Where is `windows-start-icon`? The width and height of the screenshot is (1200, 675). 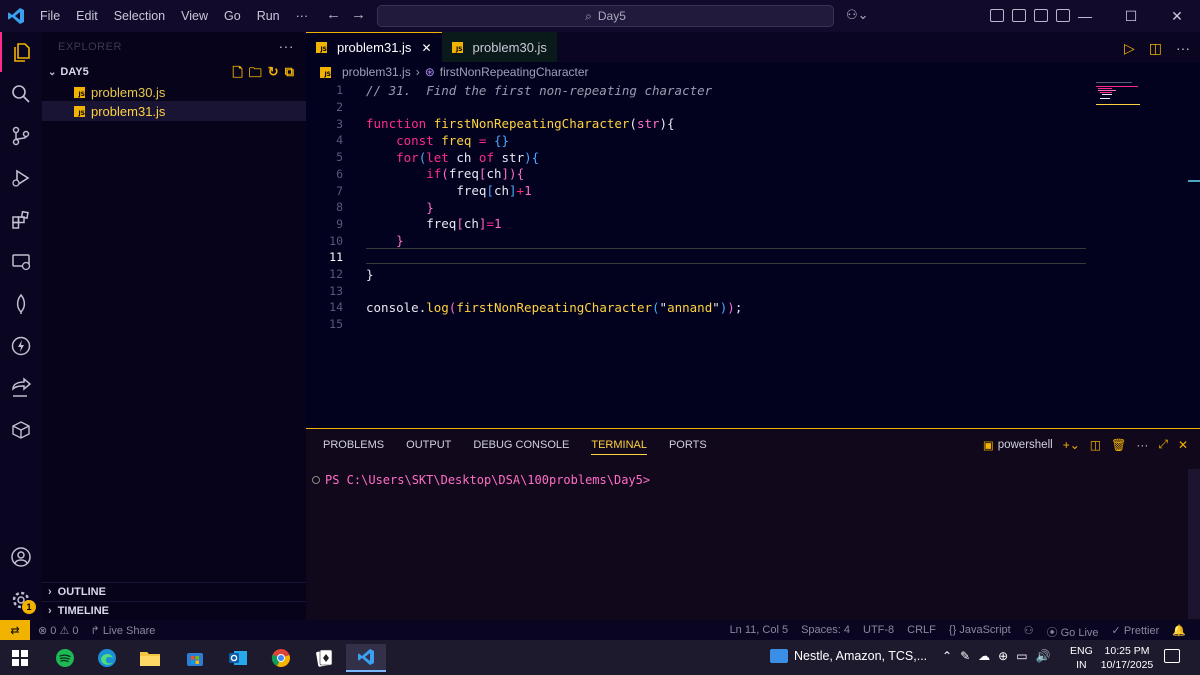 windows-start-icon is located at coordinates (20, 658).